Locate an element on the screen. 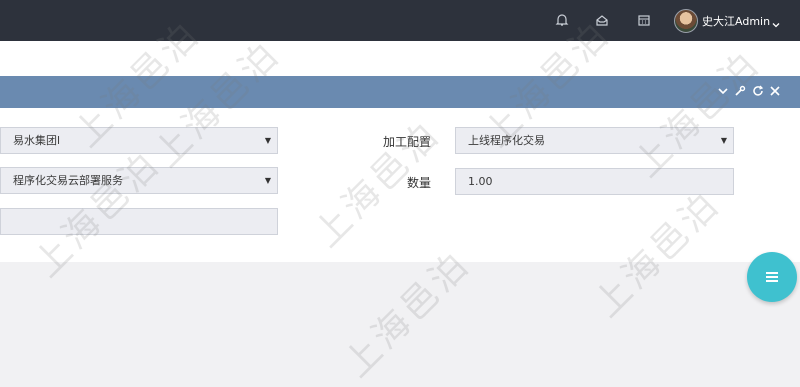  page-header-area is located at coordinates (400, 58).